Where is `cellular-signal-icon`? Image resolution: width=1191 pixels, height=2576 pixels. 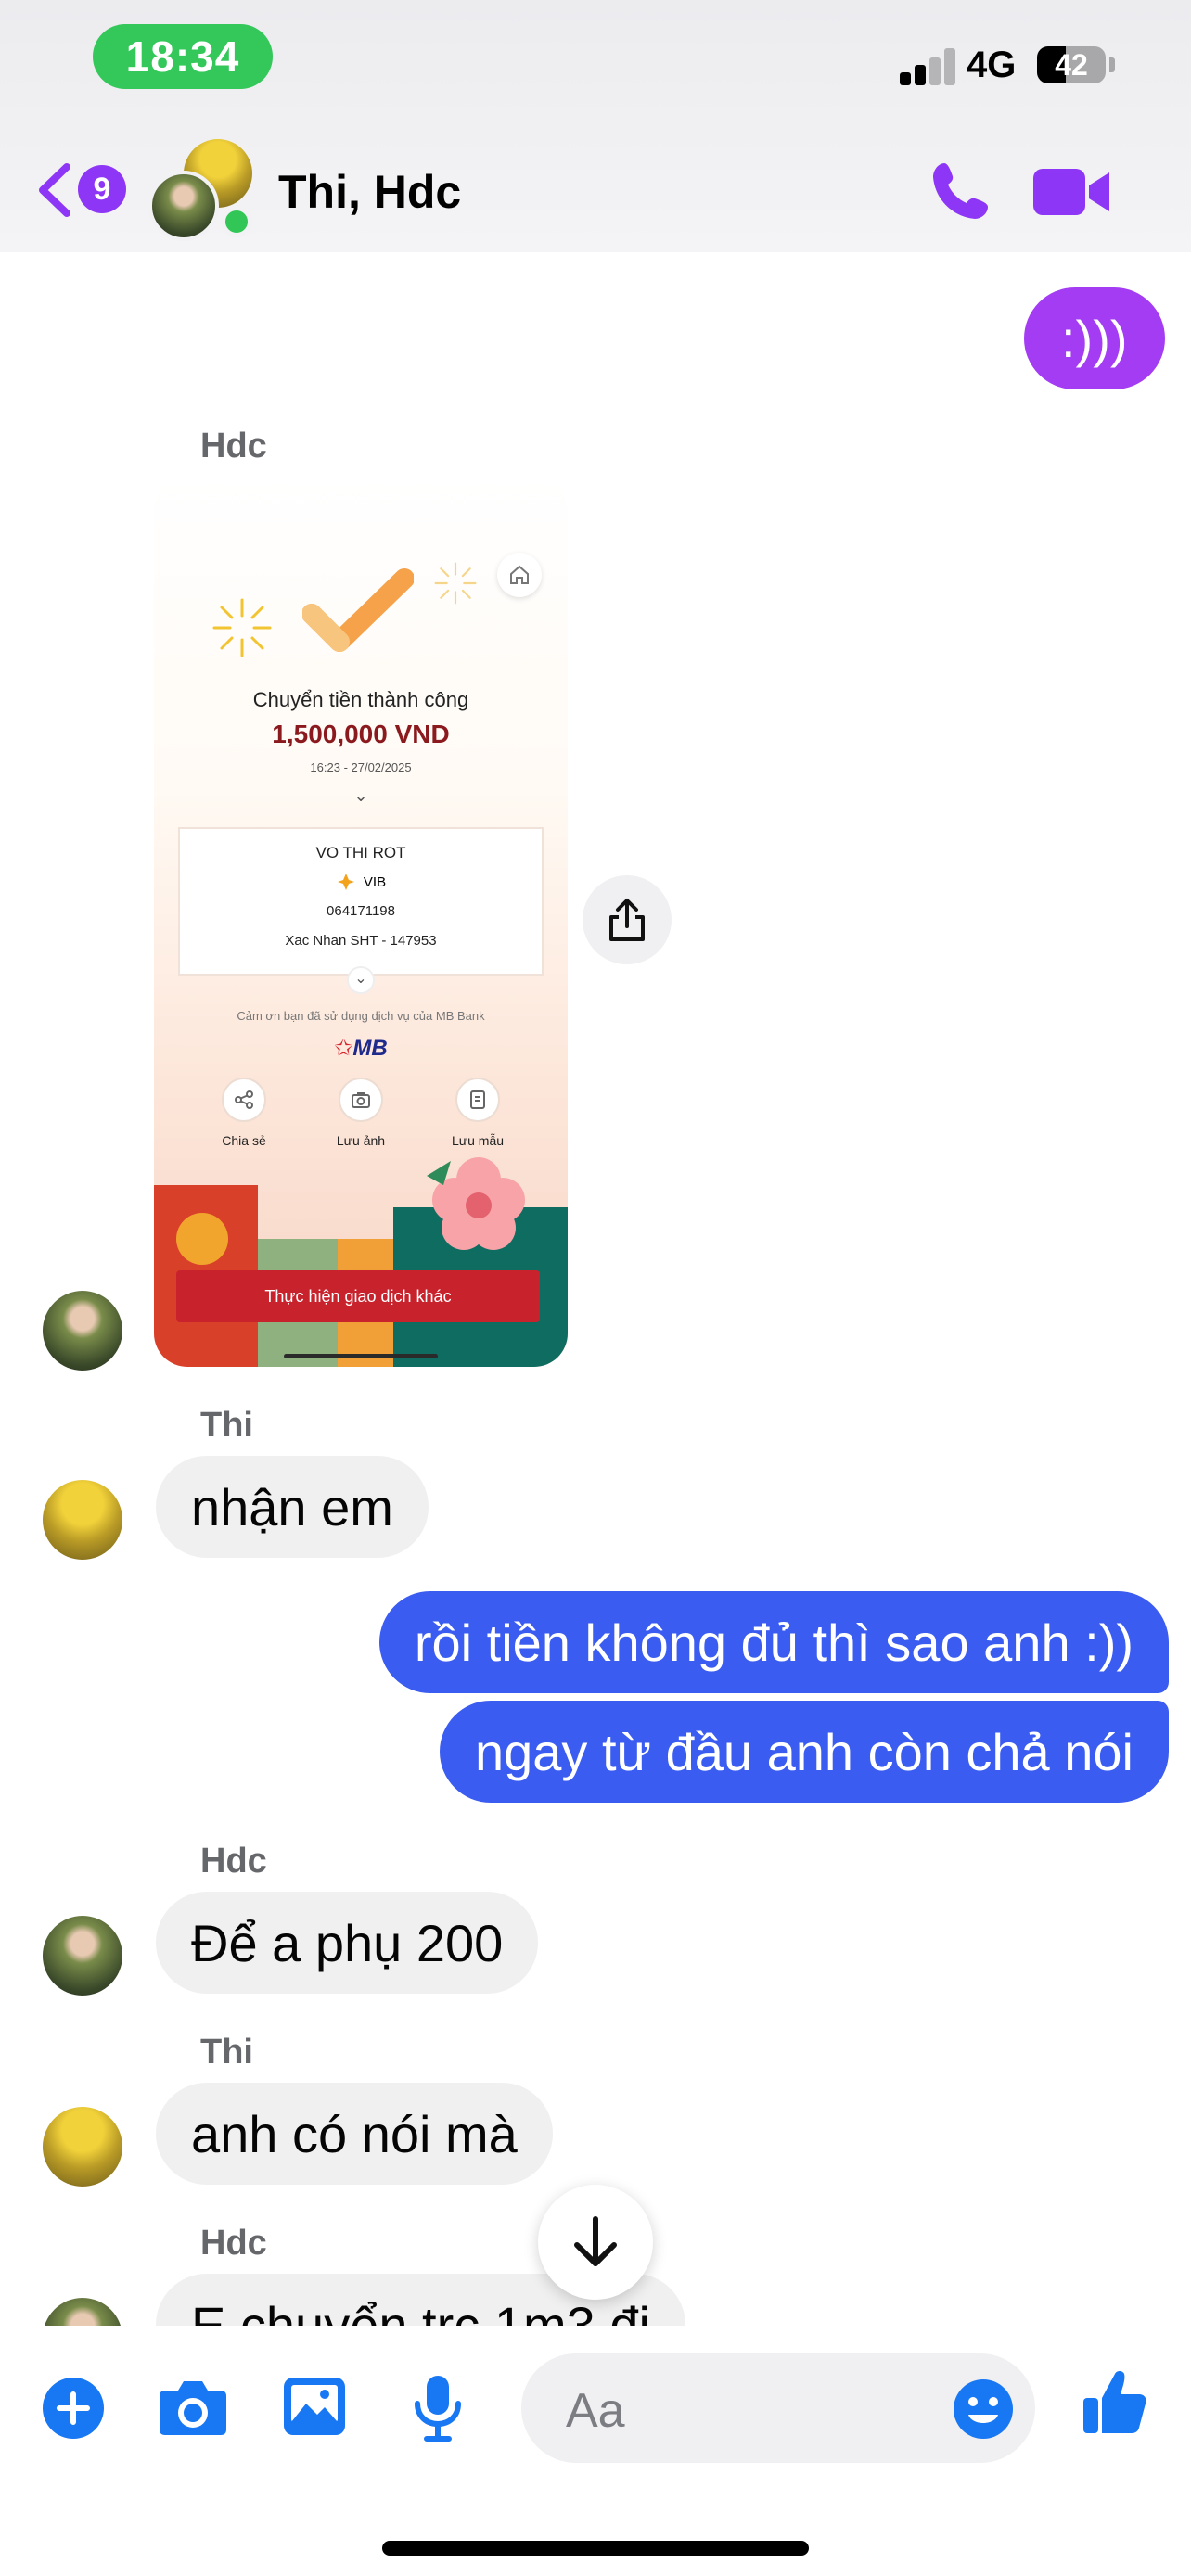 cellular-signal-icon is located at coordinates (929, 66).